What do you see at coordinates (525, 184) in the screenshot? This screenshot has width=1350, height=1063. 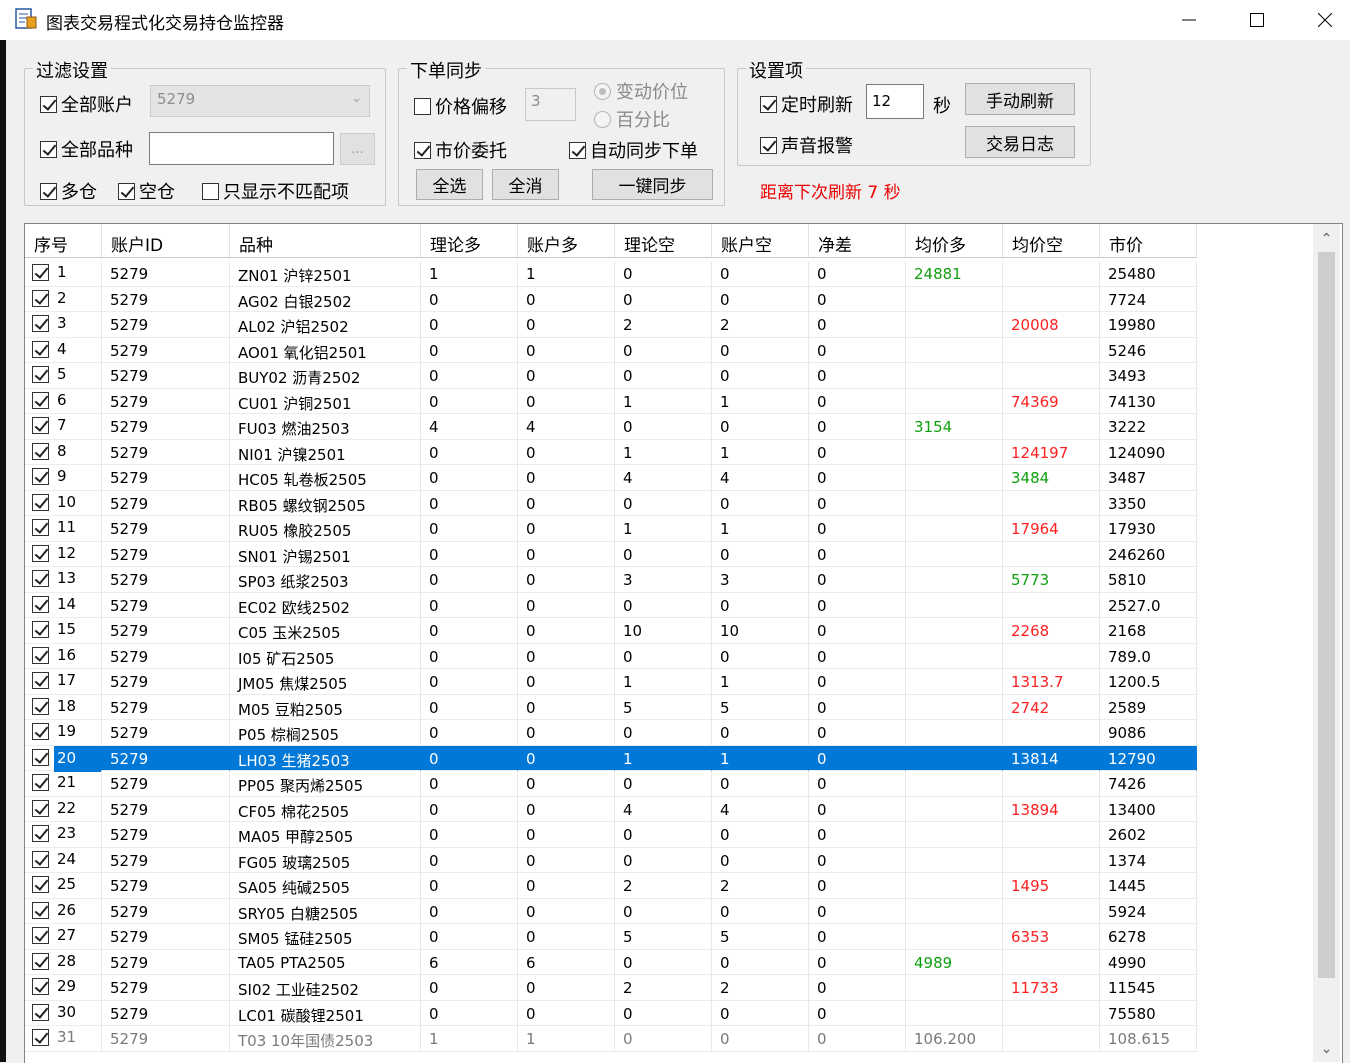 I see `deselect-all-button: 全消` at bounding box center [525, 184].